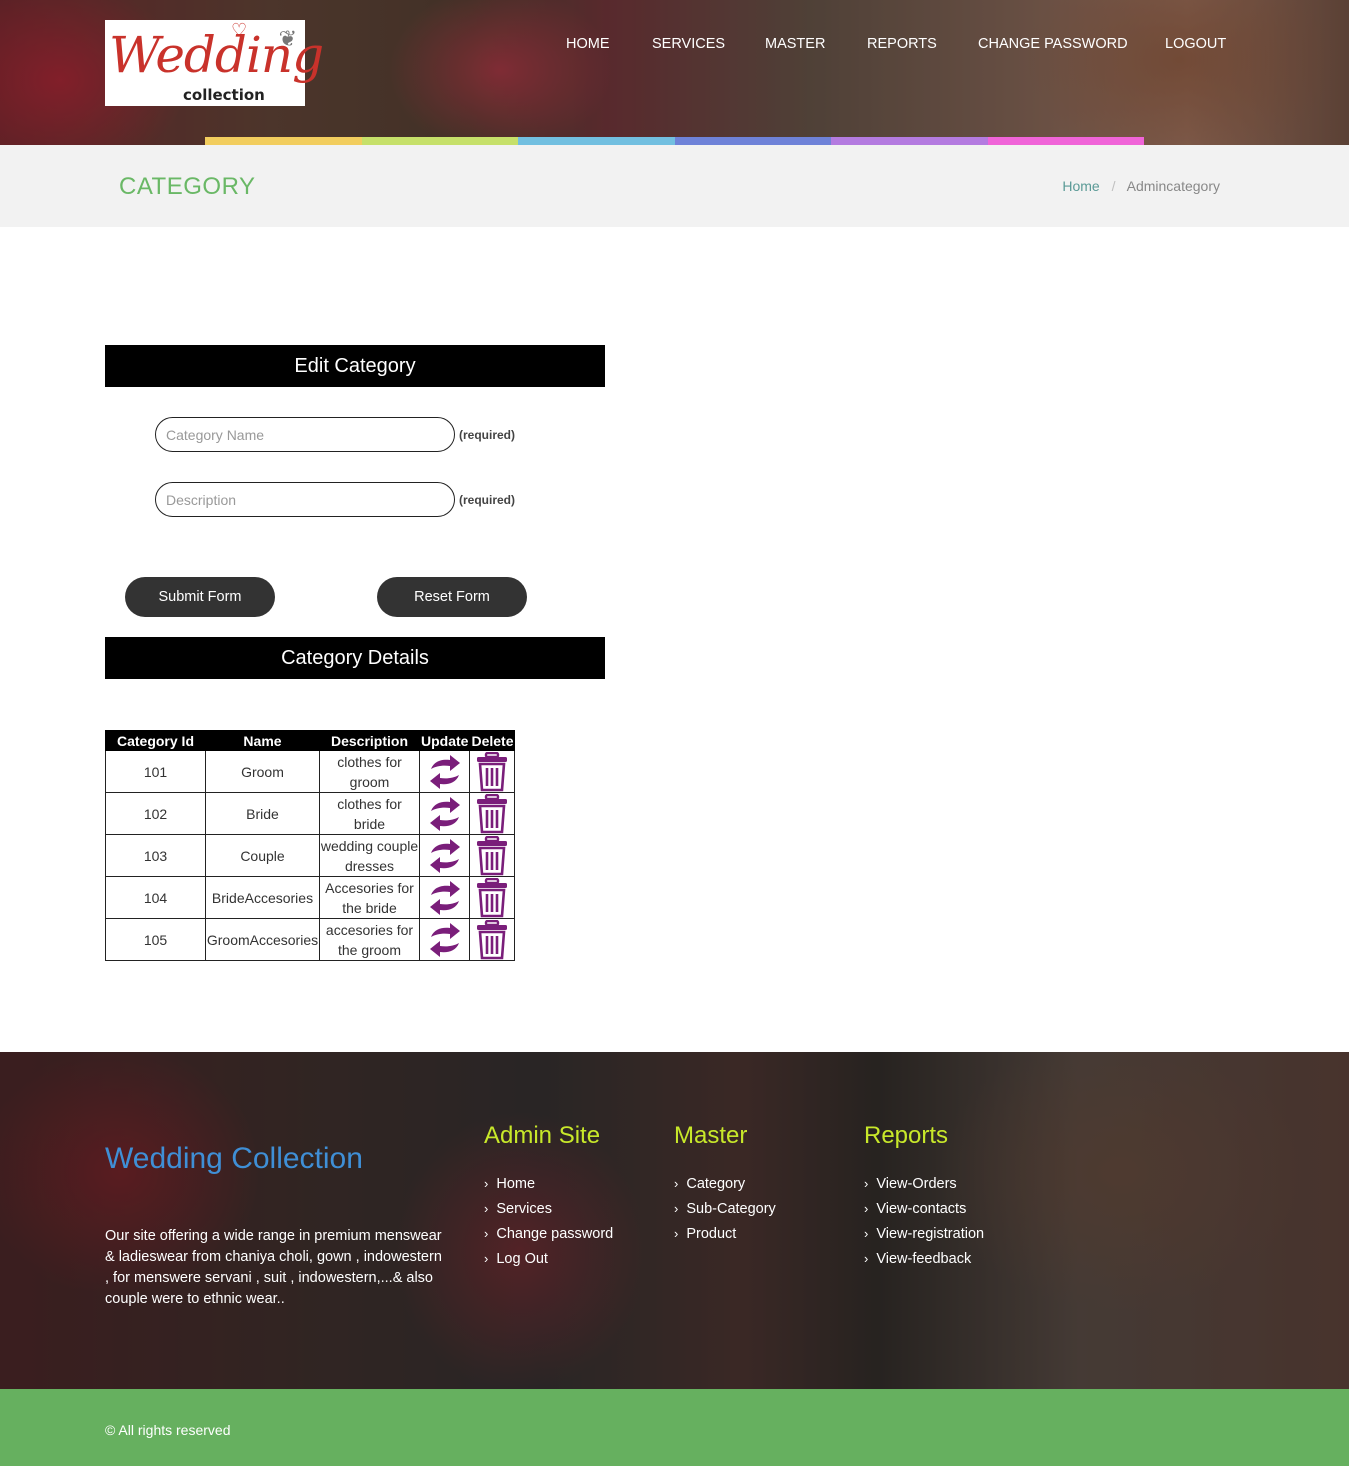  Describe the element at coordinates (187, 186) in the screenshot. I see `page-title: CATEGORY` at that location.